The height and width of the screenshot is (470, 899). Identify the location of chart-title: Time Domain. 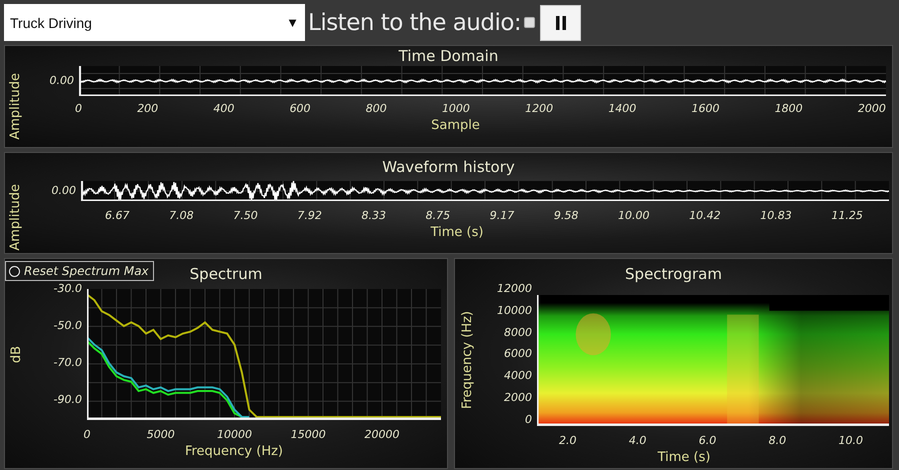
(448, 56).